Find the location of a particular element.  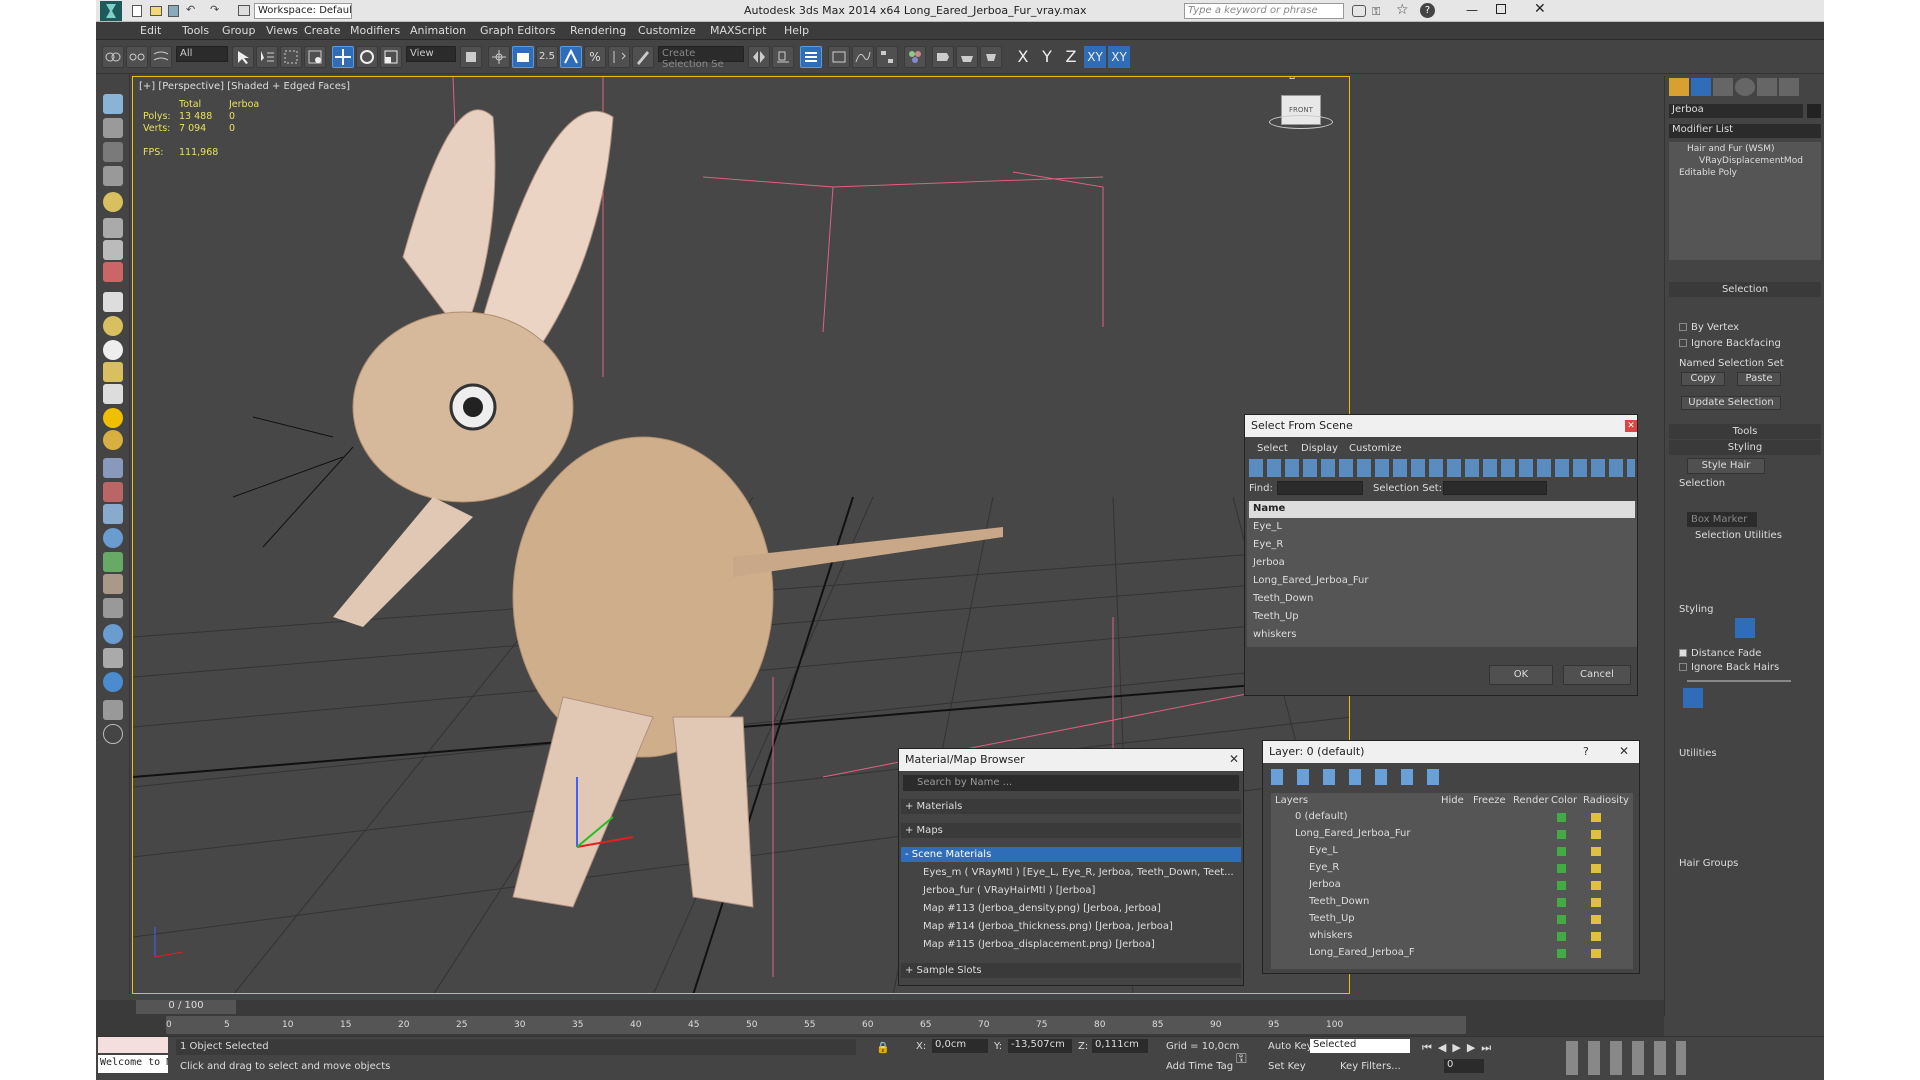

named-selection-set-dropdown: Create Selection Se is located at coordinates (701, 58).